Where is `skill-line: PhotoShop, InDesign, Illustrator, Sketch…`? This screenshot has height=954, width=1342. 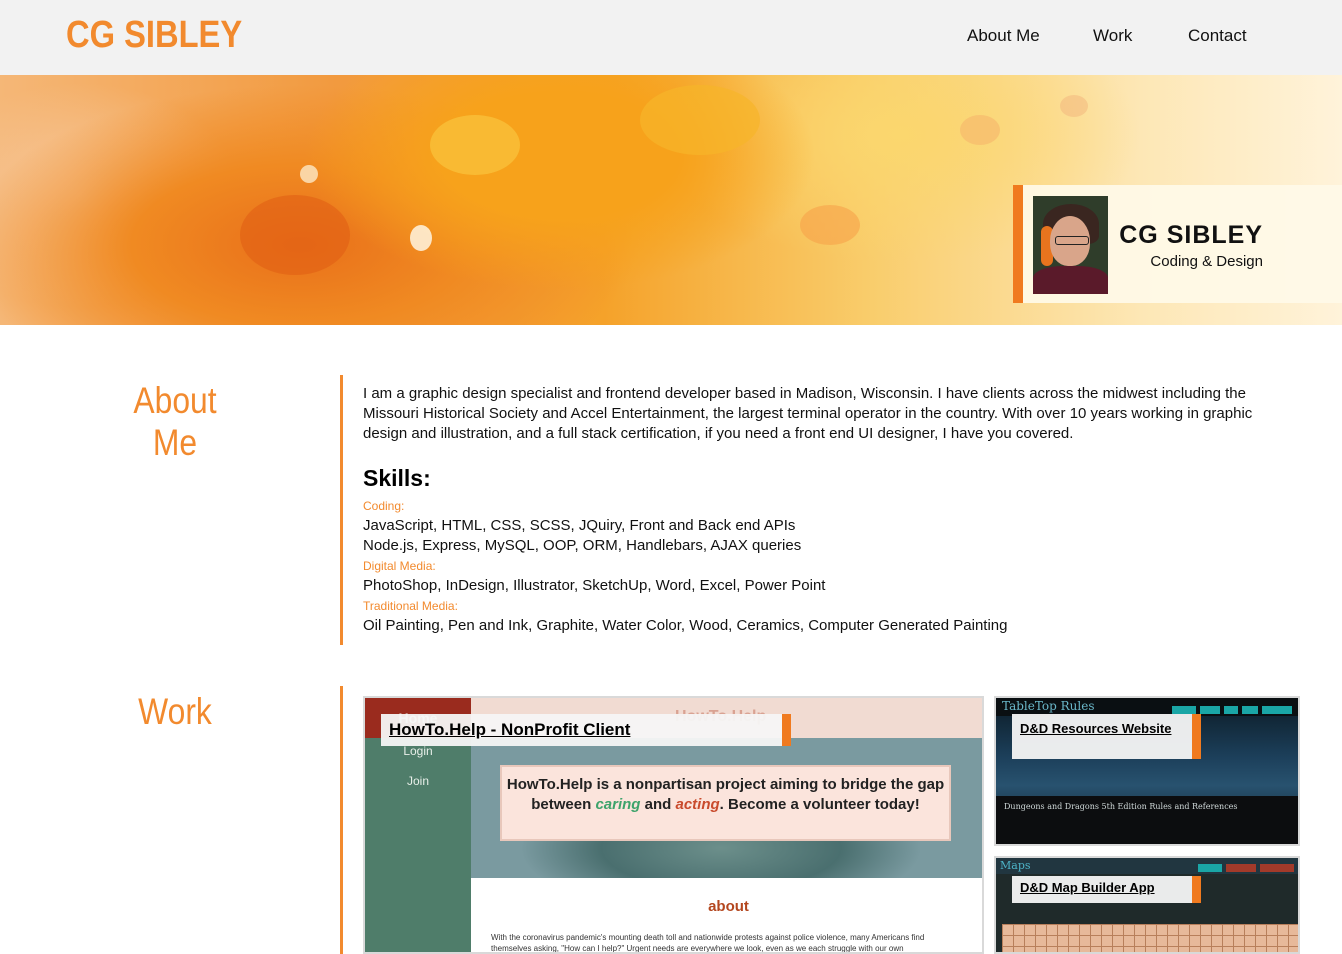
skill-line: PhotoShop, InDesign, Illustrator, Sketch… is located at coordinates (594, 585).